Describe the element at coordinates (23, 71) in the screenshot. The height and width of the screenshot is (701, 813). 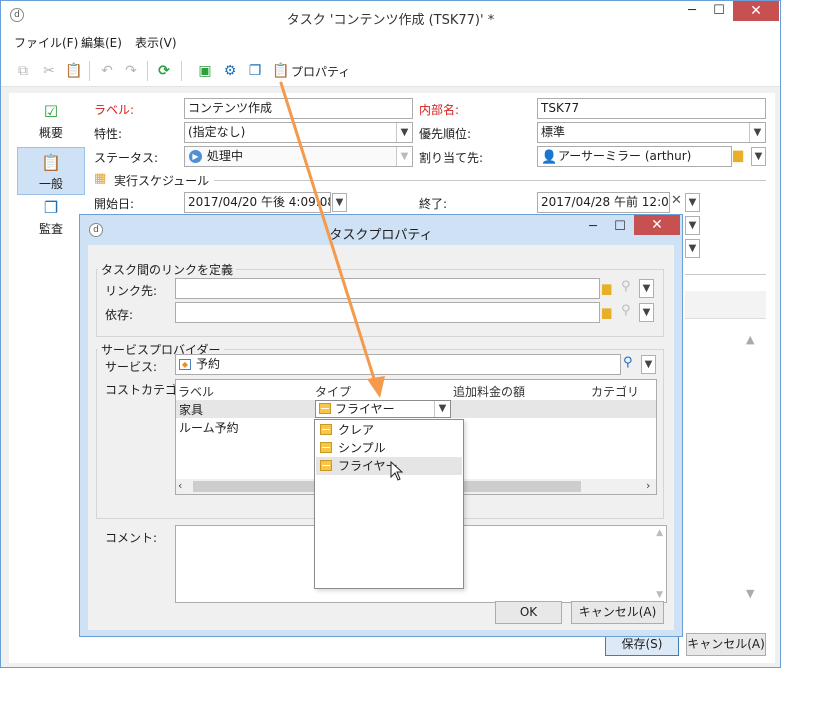
I see `copy-icon: ⧉` at that location.